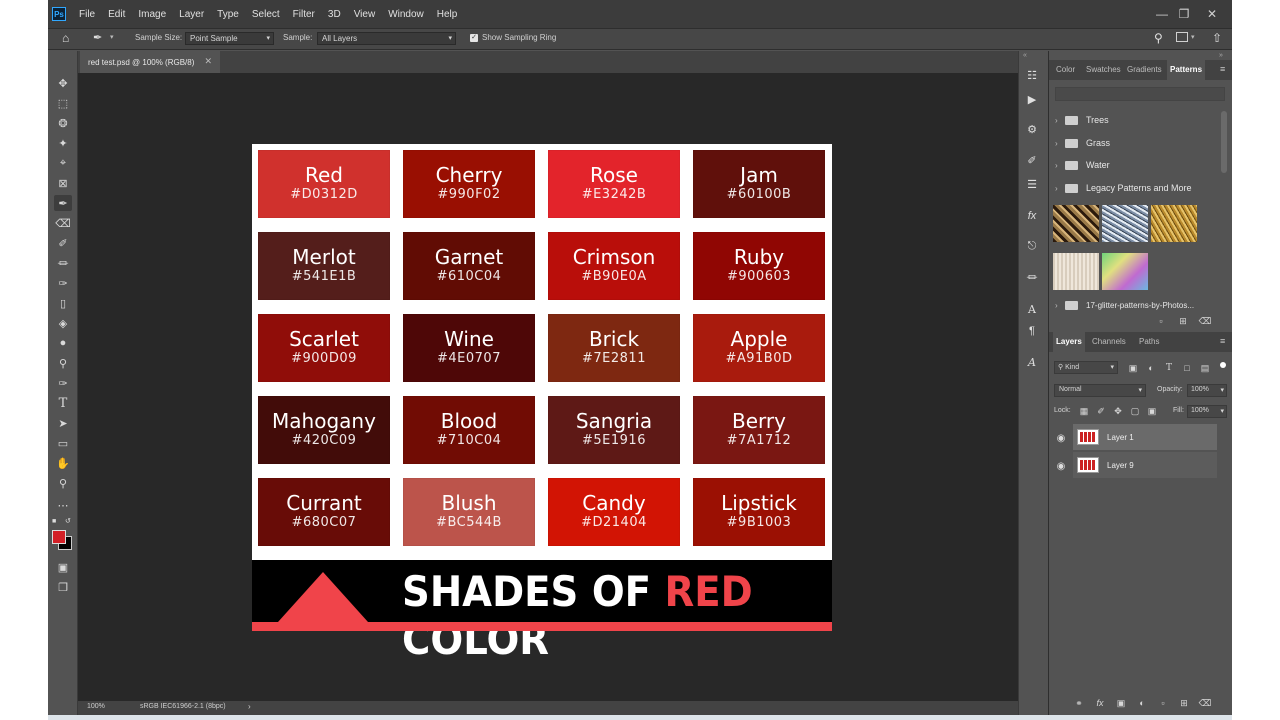 The width and height of the screenshot is (1280, 720). Describe the element at coordinates (228, 14) in the screenshot. I see `menu-type: Type` at that location.